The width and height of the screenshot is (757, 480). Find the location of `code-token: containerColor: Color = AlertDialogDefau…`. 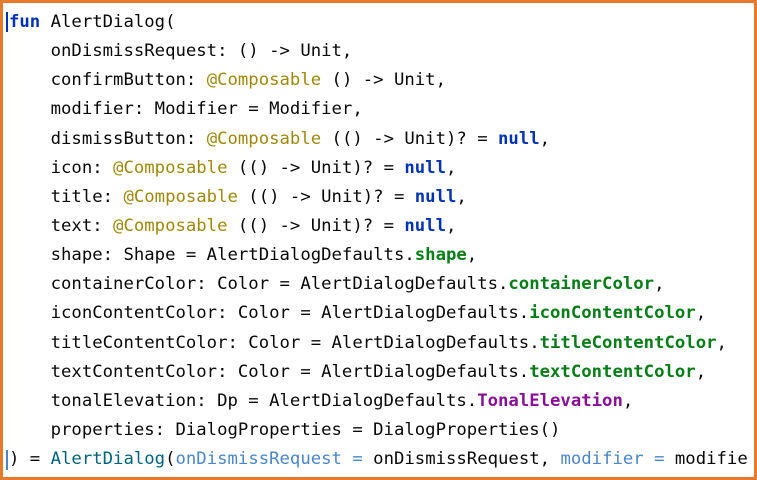

code-token: containerColor: Color = AlertDialogDefau… is located at coordinates (259, 284).